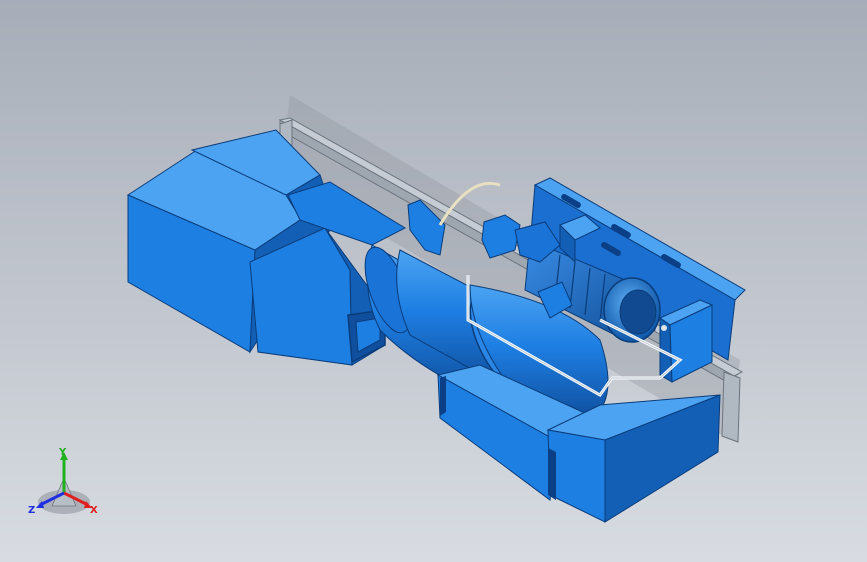 The width and height of the screenshot is (867, 562). What do you see at coordinates (32, 510) in the screenshot?
I see `z-axis-label: Z` at bounding box center [32, 510].